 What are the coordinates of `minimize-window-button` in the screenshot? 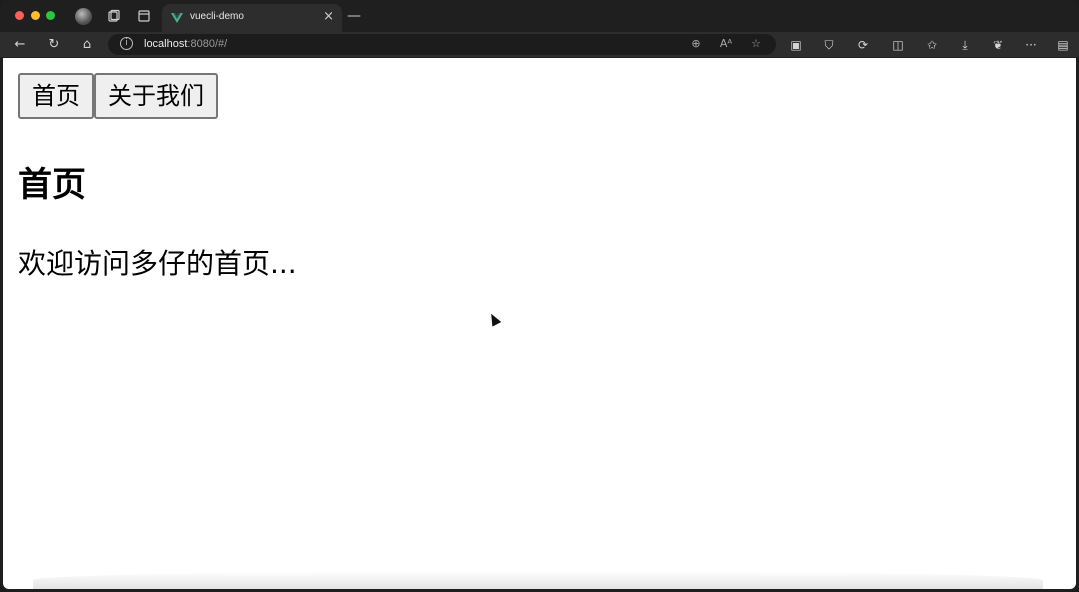 It's located at (35, 15).